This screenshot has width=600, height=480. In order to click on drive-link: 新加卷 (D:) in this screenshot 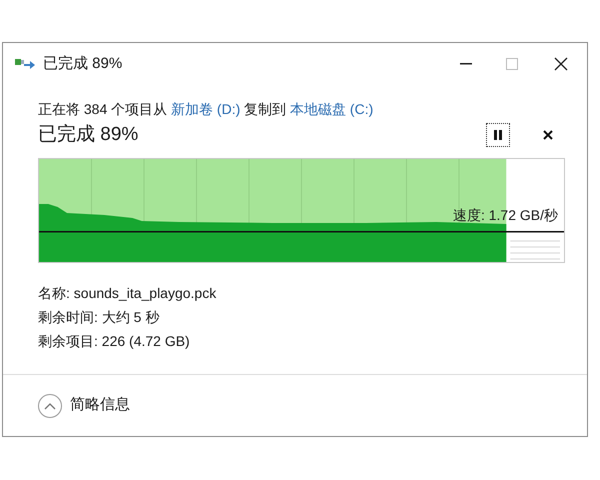, I will do `click(205, 109)`.